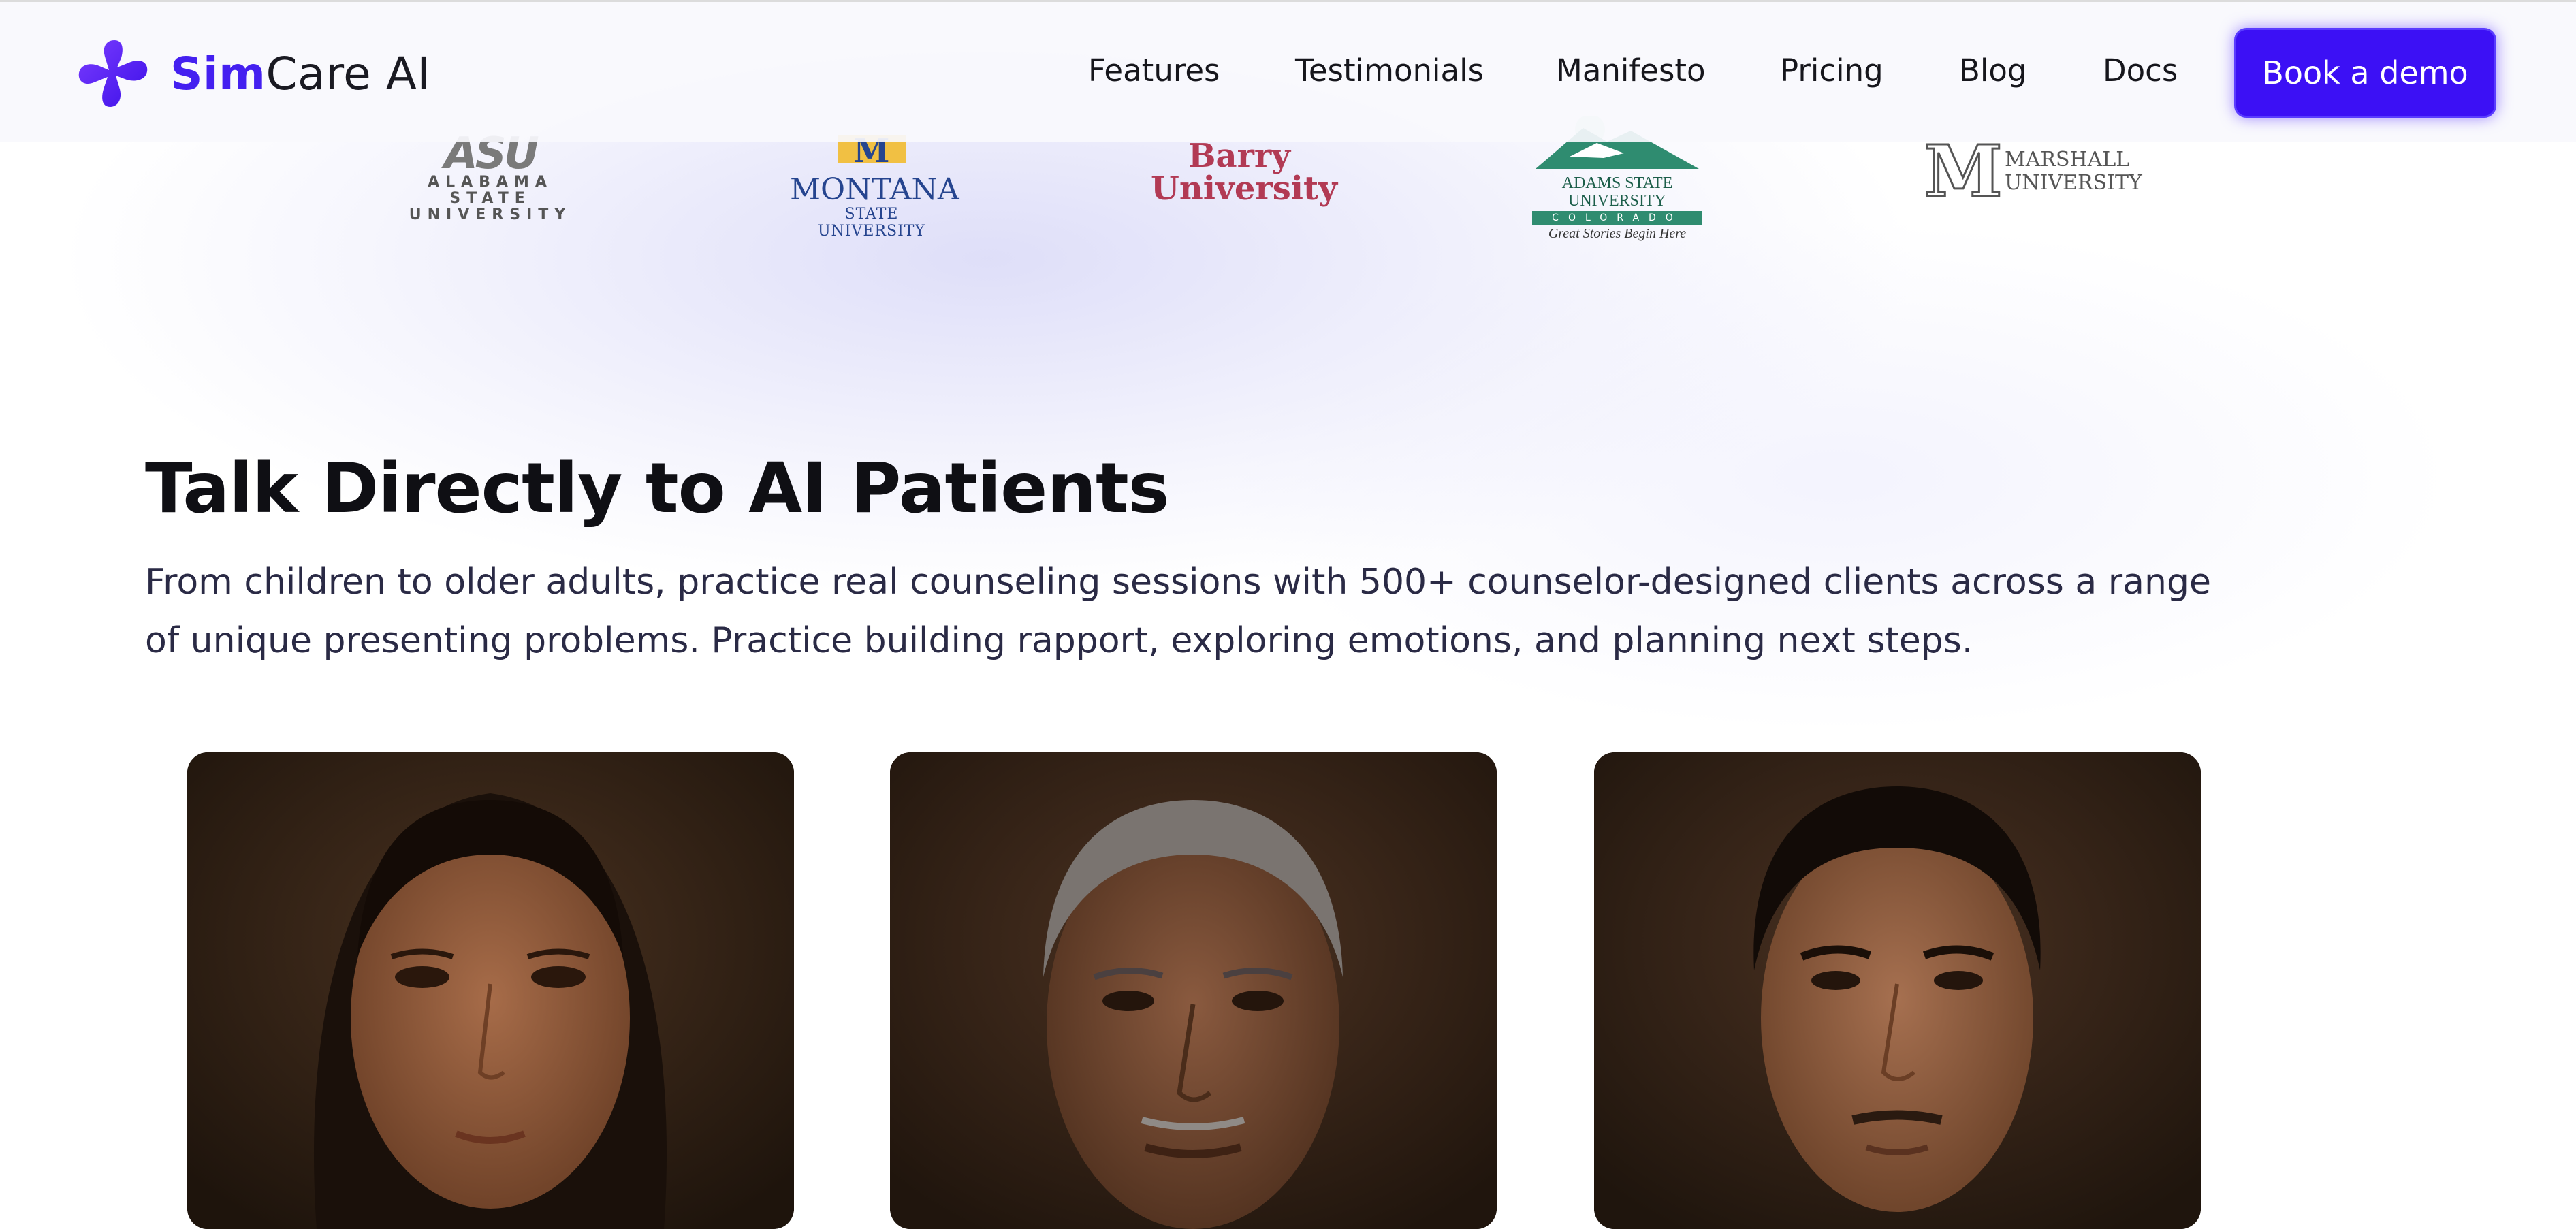 The height and width of the screenshot is (1229, 2576). I want to click on marshall-m-icon: M, so click(1963, 171).